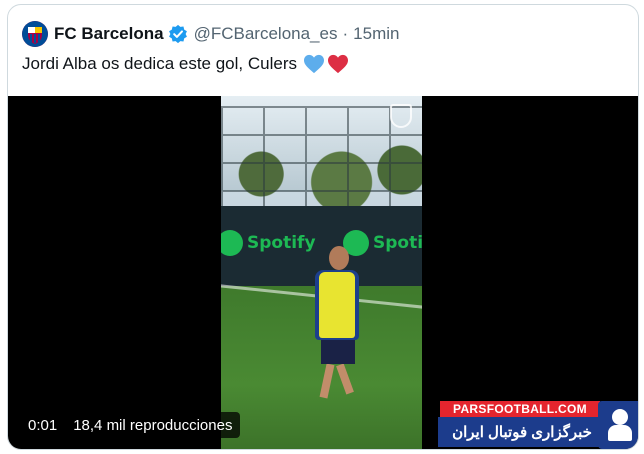 The image size is (644, 454). I want to click on tweet-body: Jordi Alba os dedica este gol, Culers, so click(185, 64).